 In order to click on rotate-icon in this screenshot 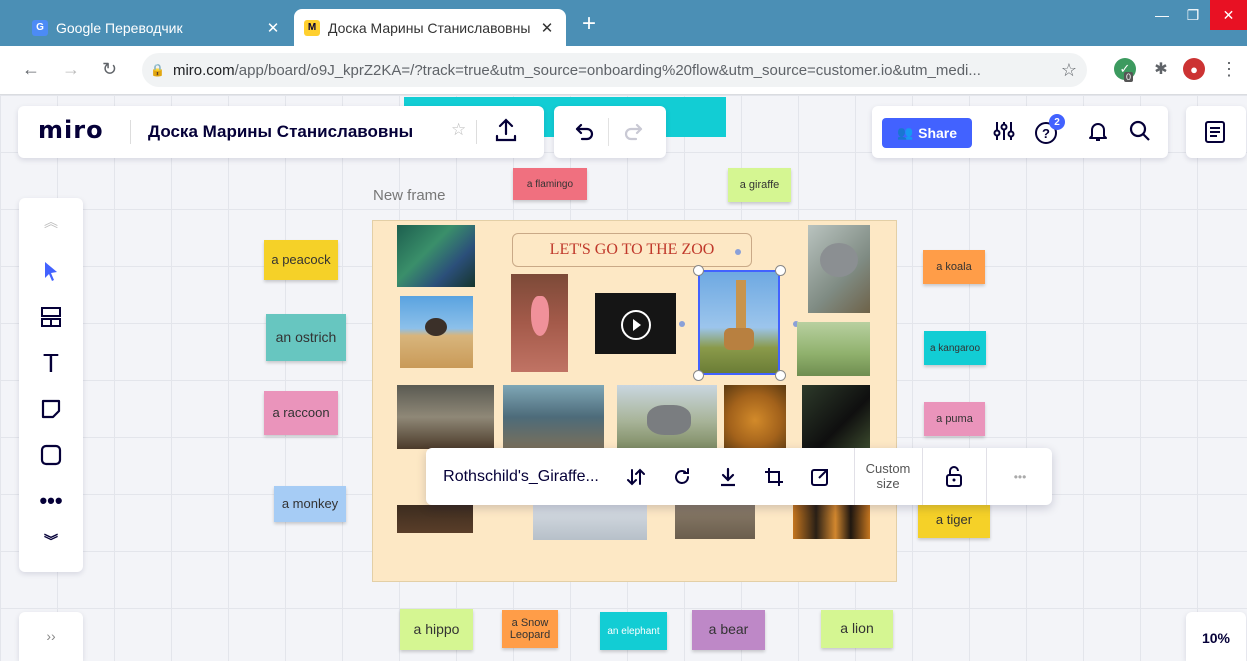, I will do `click(682, 476)`.